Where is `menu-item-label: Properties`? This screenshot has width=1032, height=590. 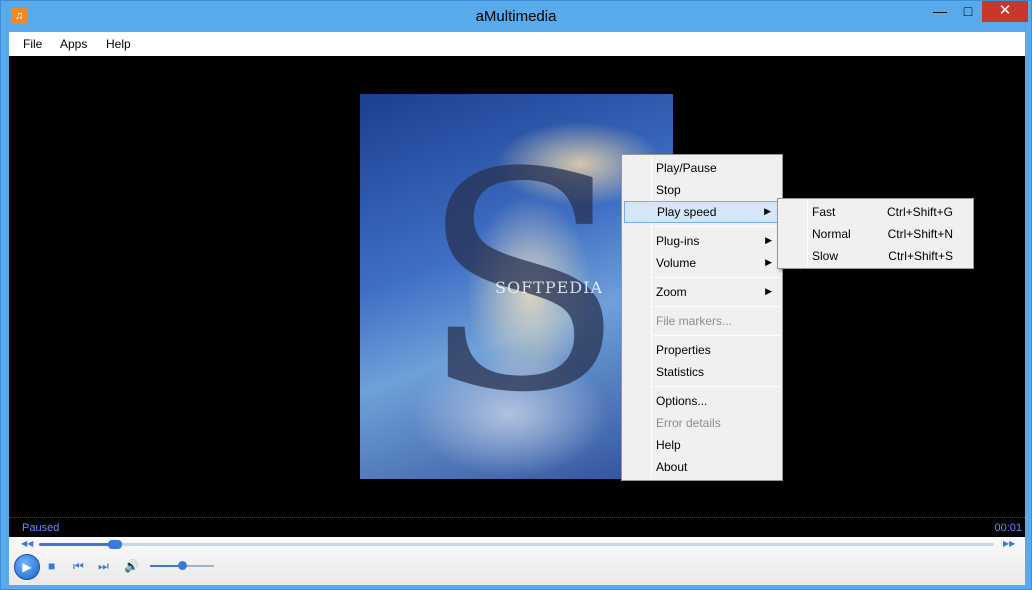
menu-item-label: Properties is located at coordinates (683, 350).